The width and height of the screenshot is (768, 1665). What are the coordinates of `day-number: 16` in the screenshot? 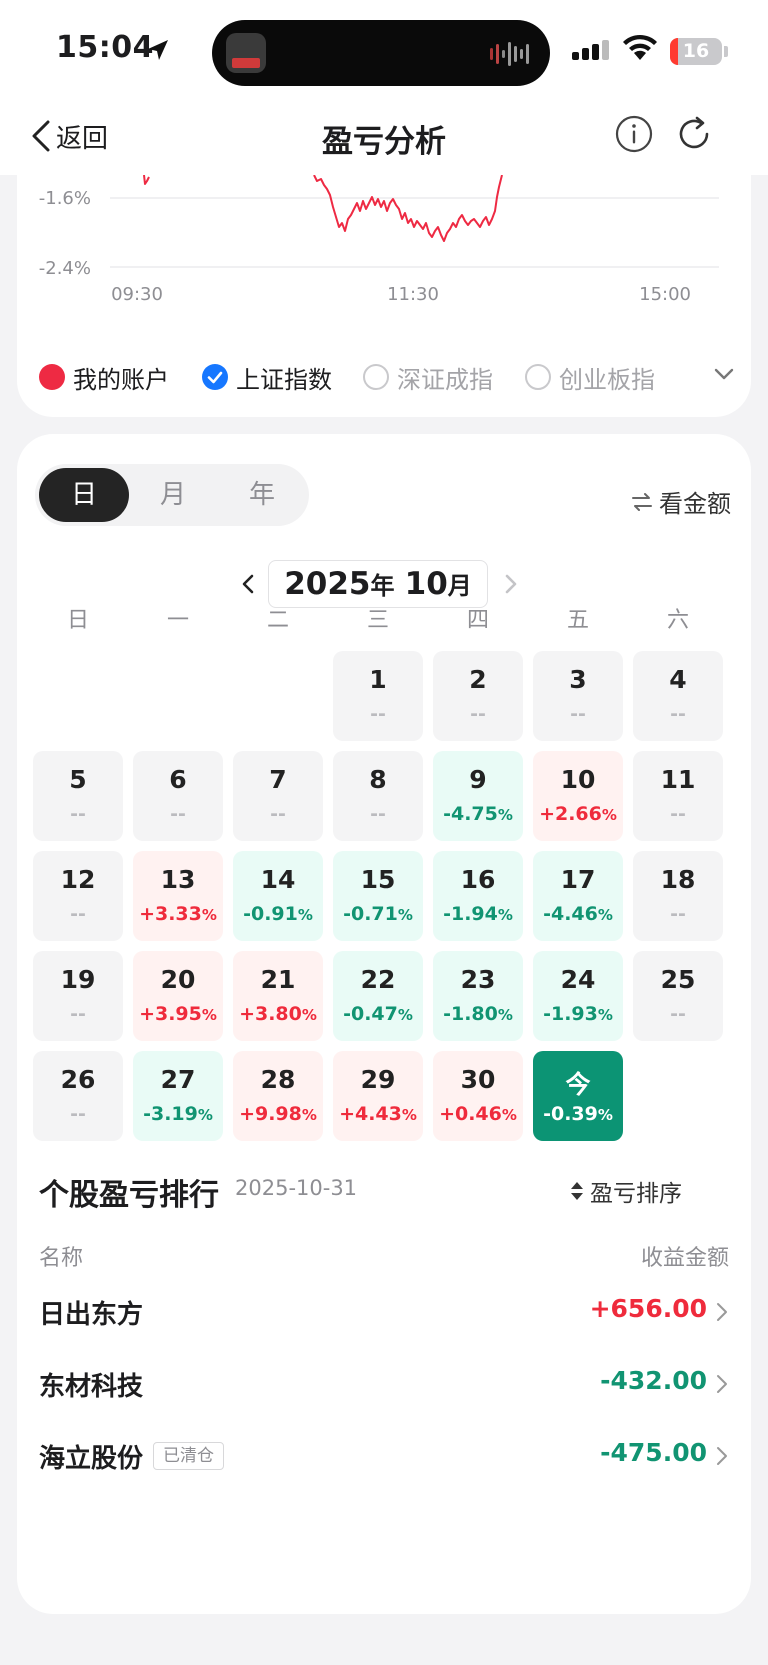 It's located at (478, 879).